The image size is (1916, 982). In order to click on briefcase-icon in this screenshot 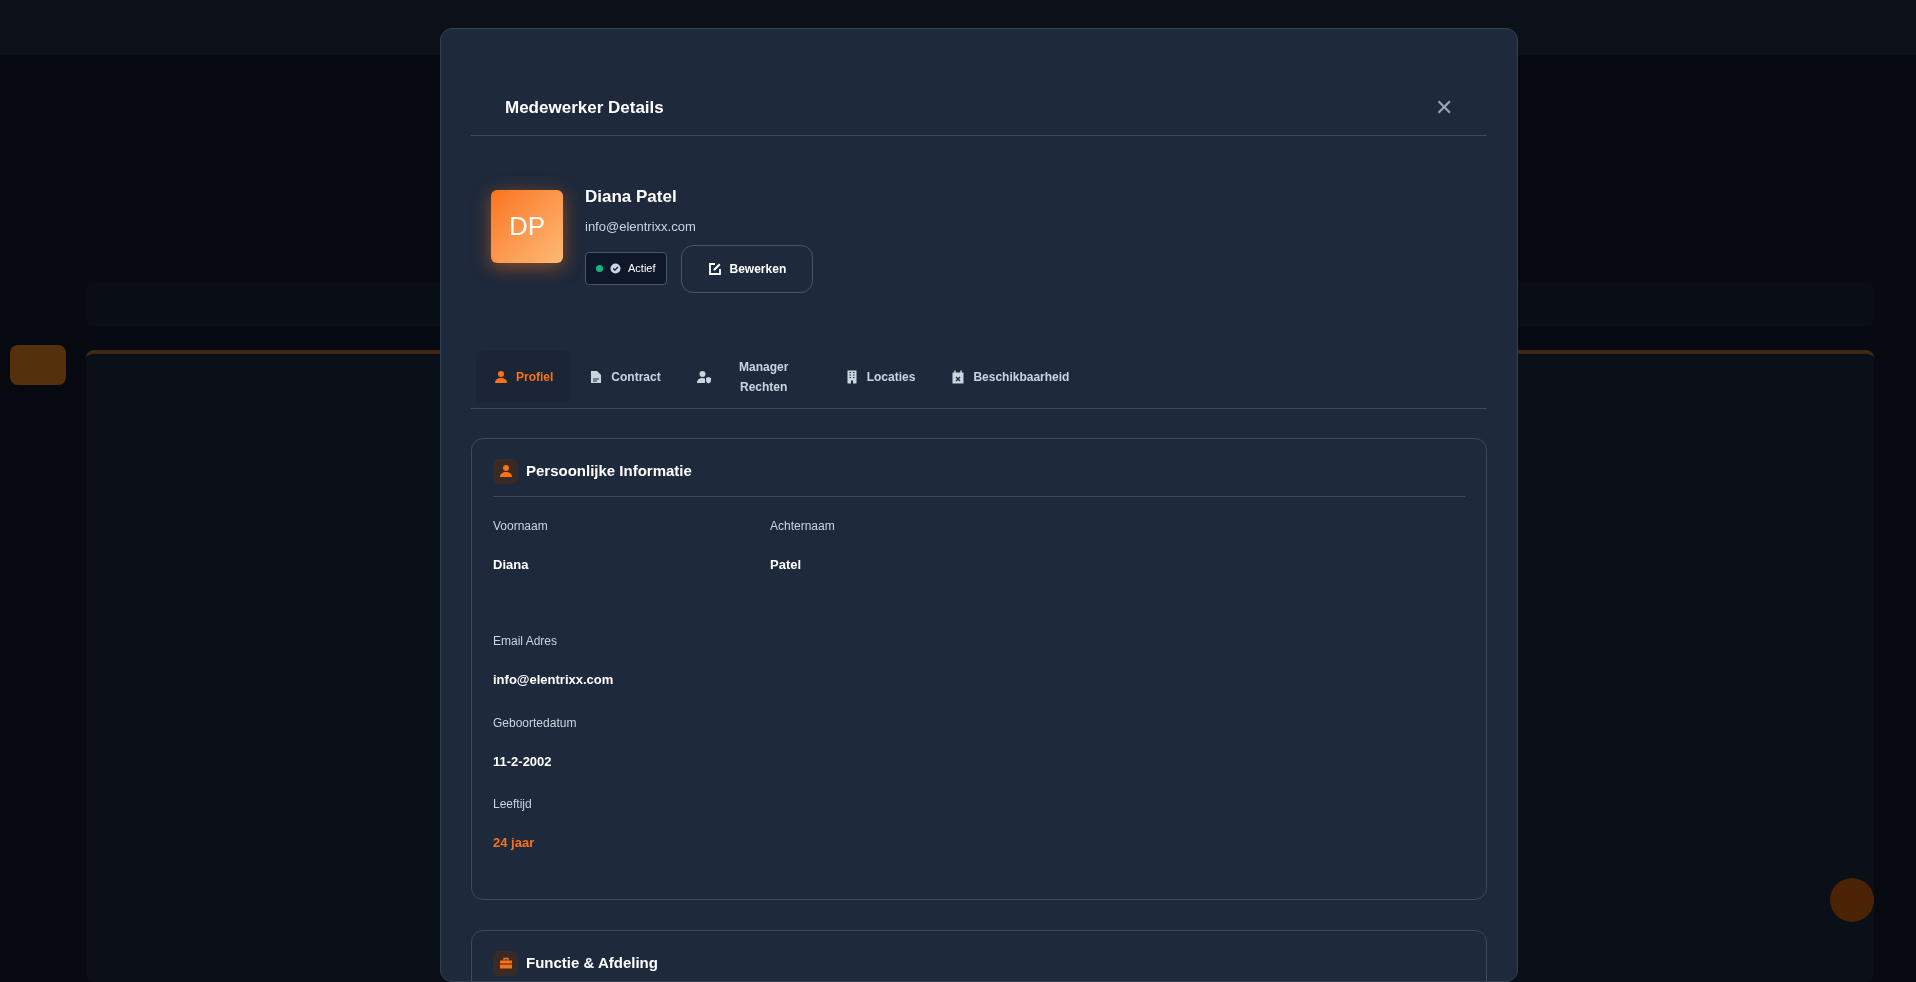, I will do `click(505, 963)`.